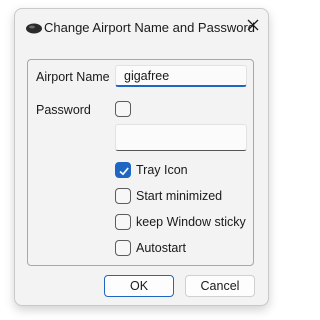 Image resolution: width=320 pixels, height=320 pixels. Describe the element at coordinates (161, 248) in the screenshot. I see `autostart-label: Autostart` at that location.